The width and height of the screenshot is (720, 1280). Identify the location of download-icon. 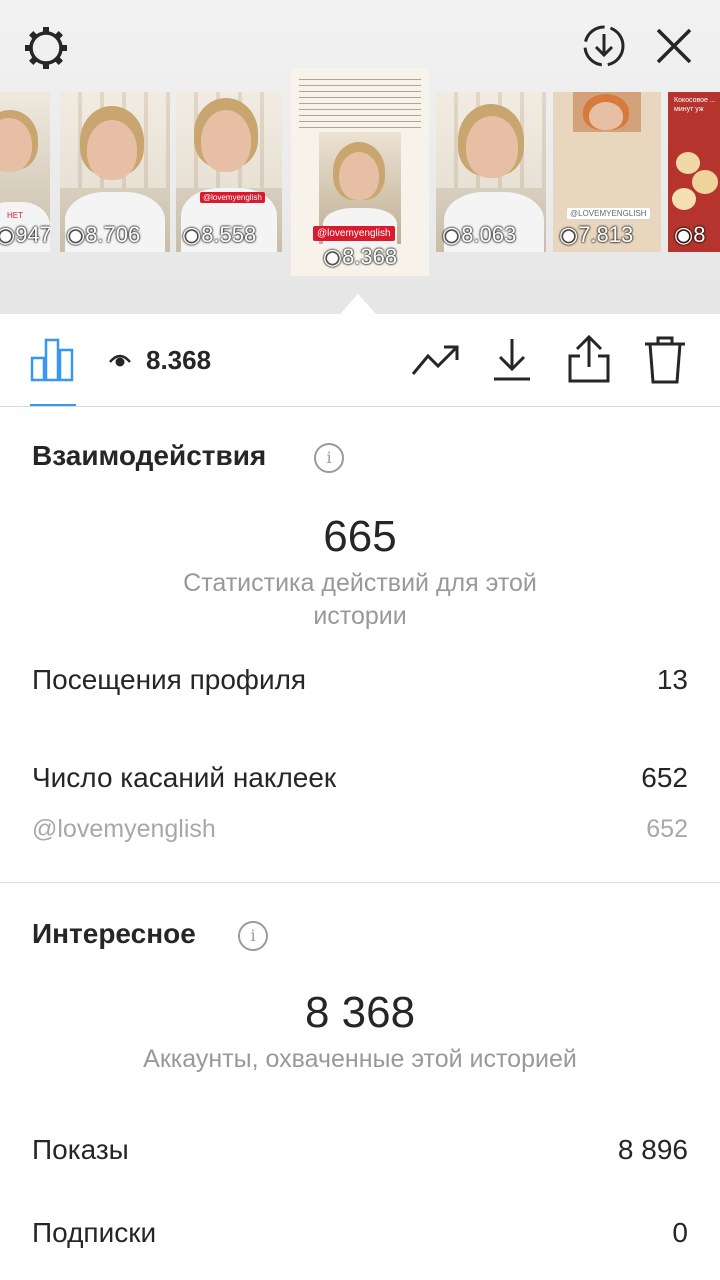
(512, 359).